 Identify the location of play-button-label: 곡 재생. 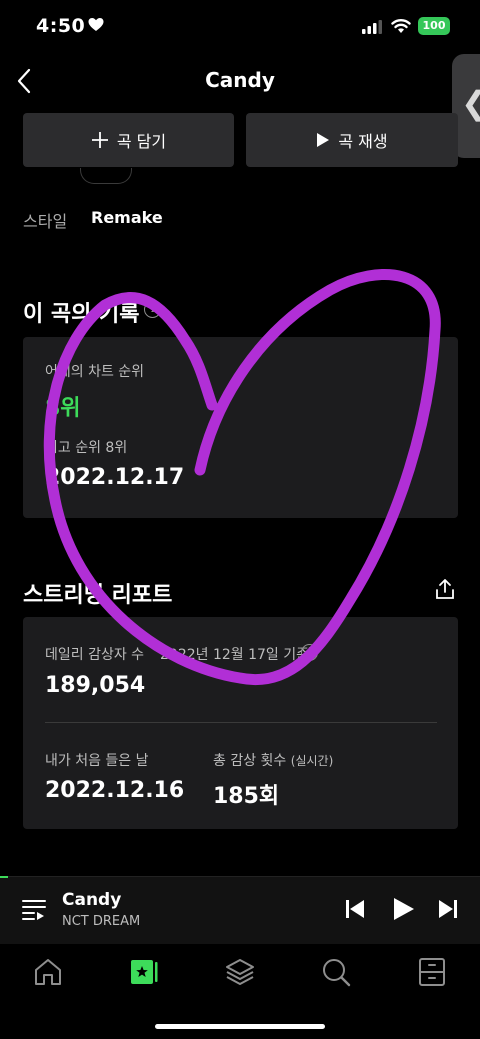
(363, 141).